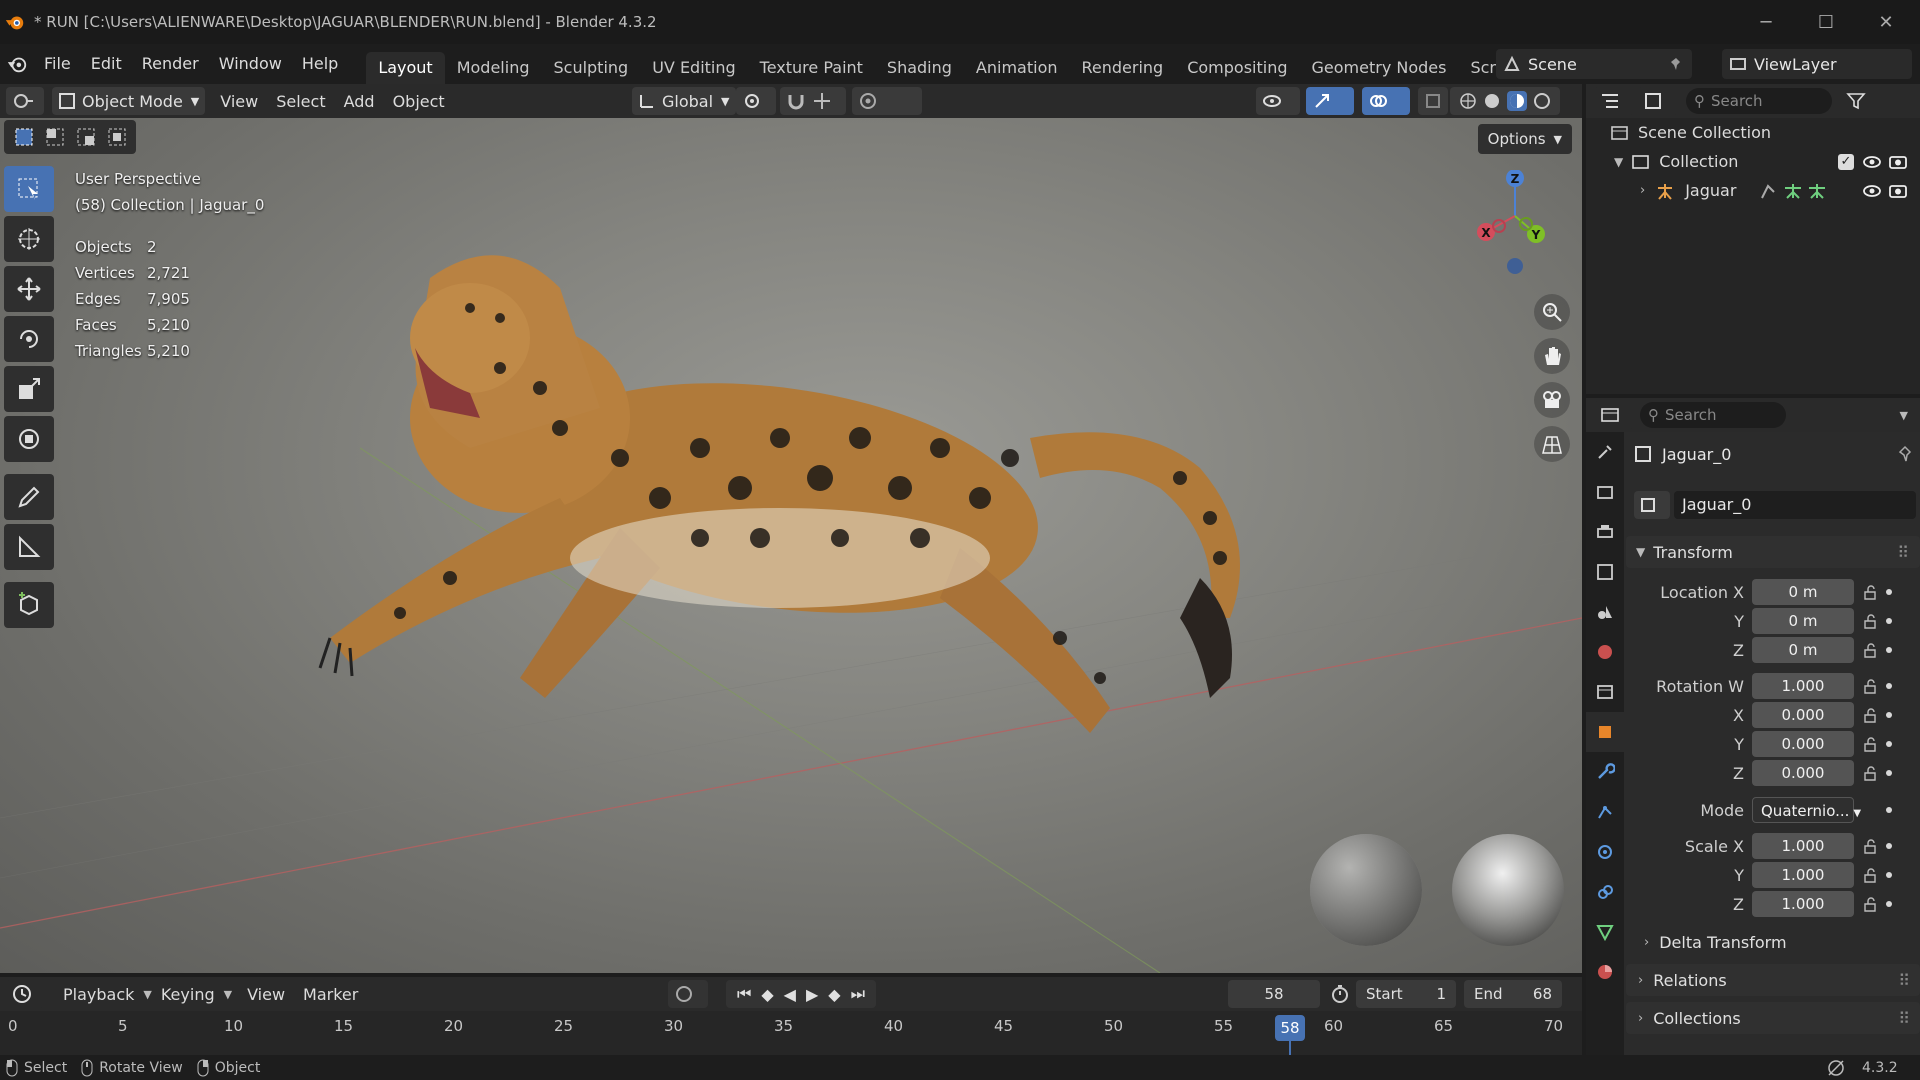 This screenshot has height=1080, width=1920. What do you see at coordinates (29, 389) in the screenshot?
I see `scale-tool` at bounding box center [29, 389].